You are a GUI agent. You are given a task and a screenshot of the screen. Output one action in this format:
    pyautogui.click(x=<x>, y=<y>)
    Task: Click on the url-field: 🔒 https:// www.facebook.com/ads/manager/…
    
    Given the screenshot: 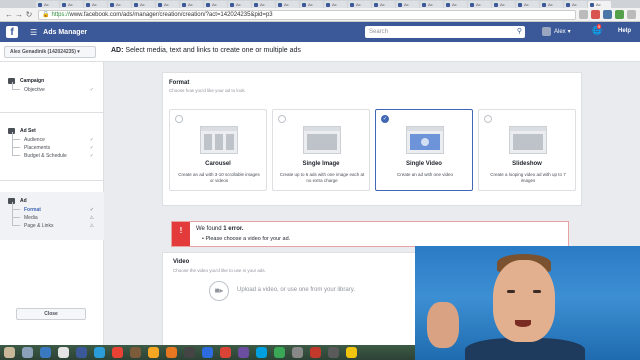 What is the action you would take?
    pyautogui.click(x=307, y=14)
    